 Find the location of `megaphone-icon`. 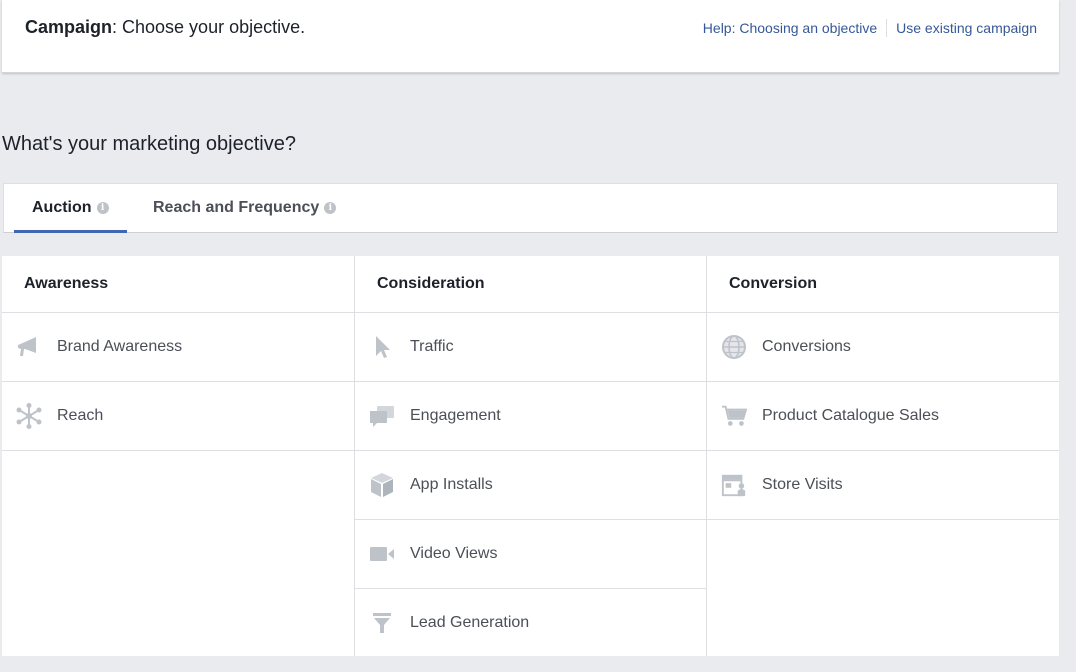

megaphone-icon is located at coordinates (29, 347).